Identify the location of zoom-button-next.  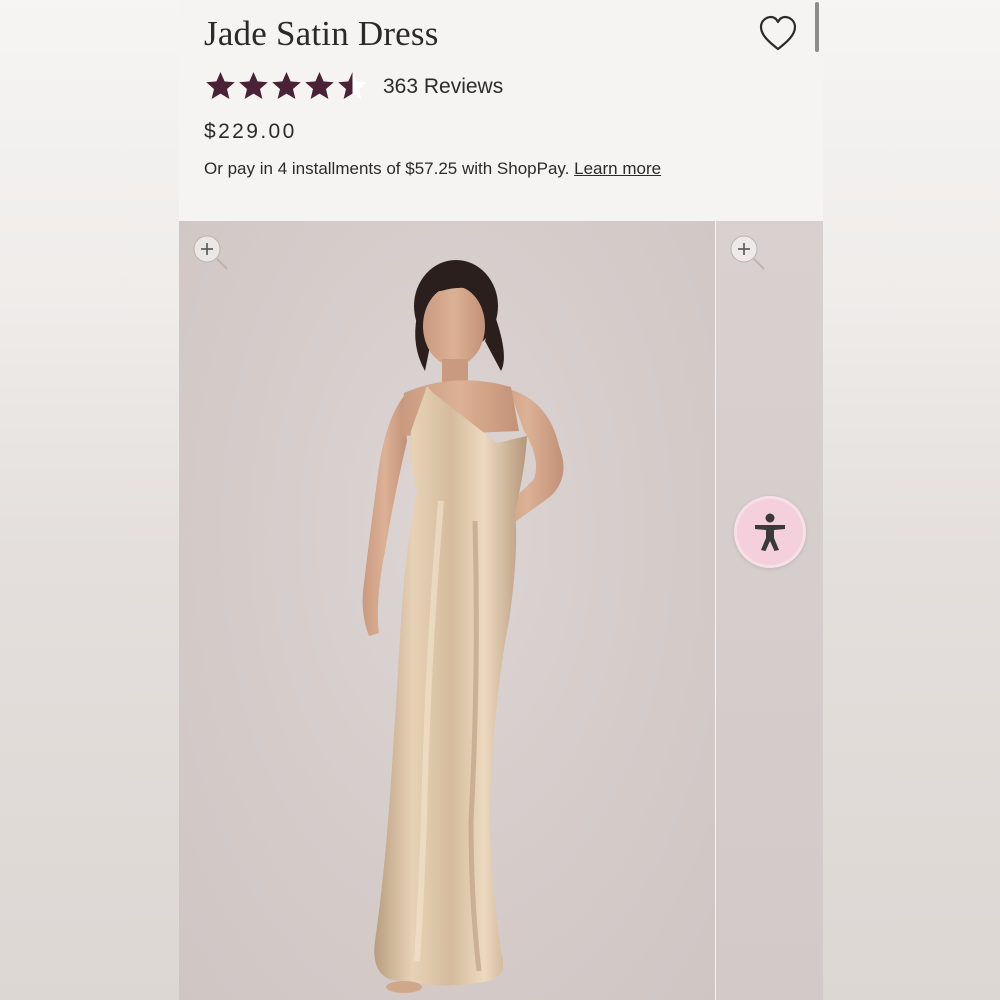
(748, 253).